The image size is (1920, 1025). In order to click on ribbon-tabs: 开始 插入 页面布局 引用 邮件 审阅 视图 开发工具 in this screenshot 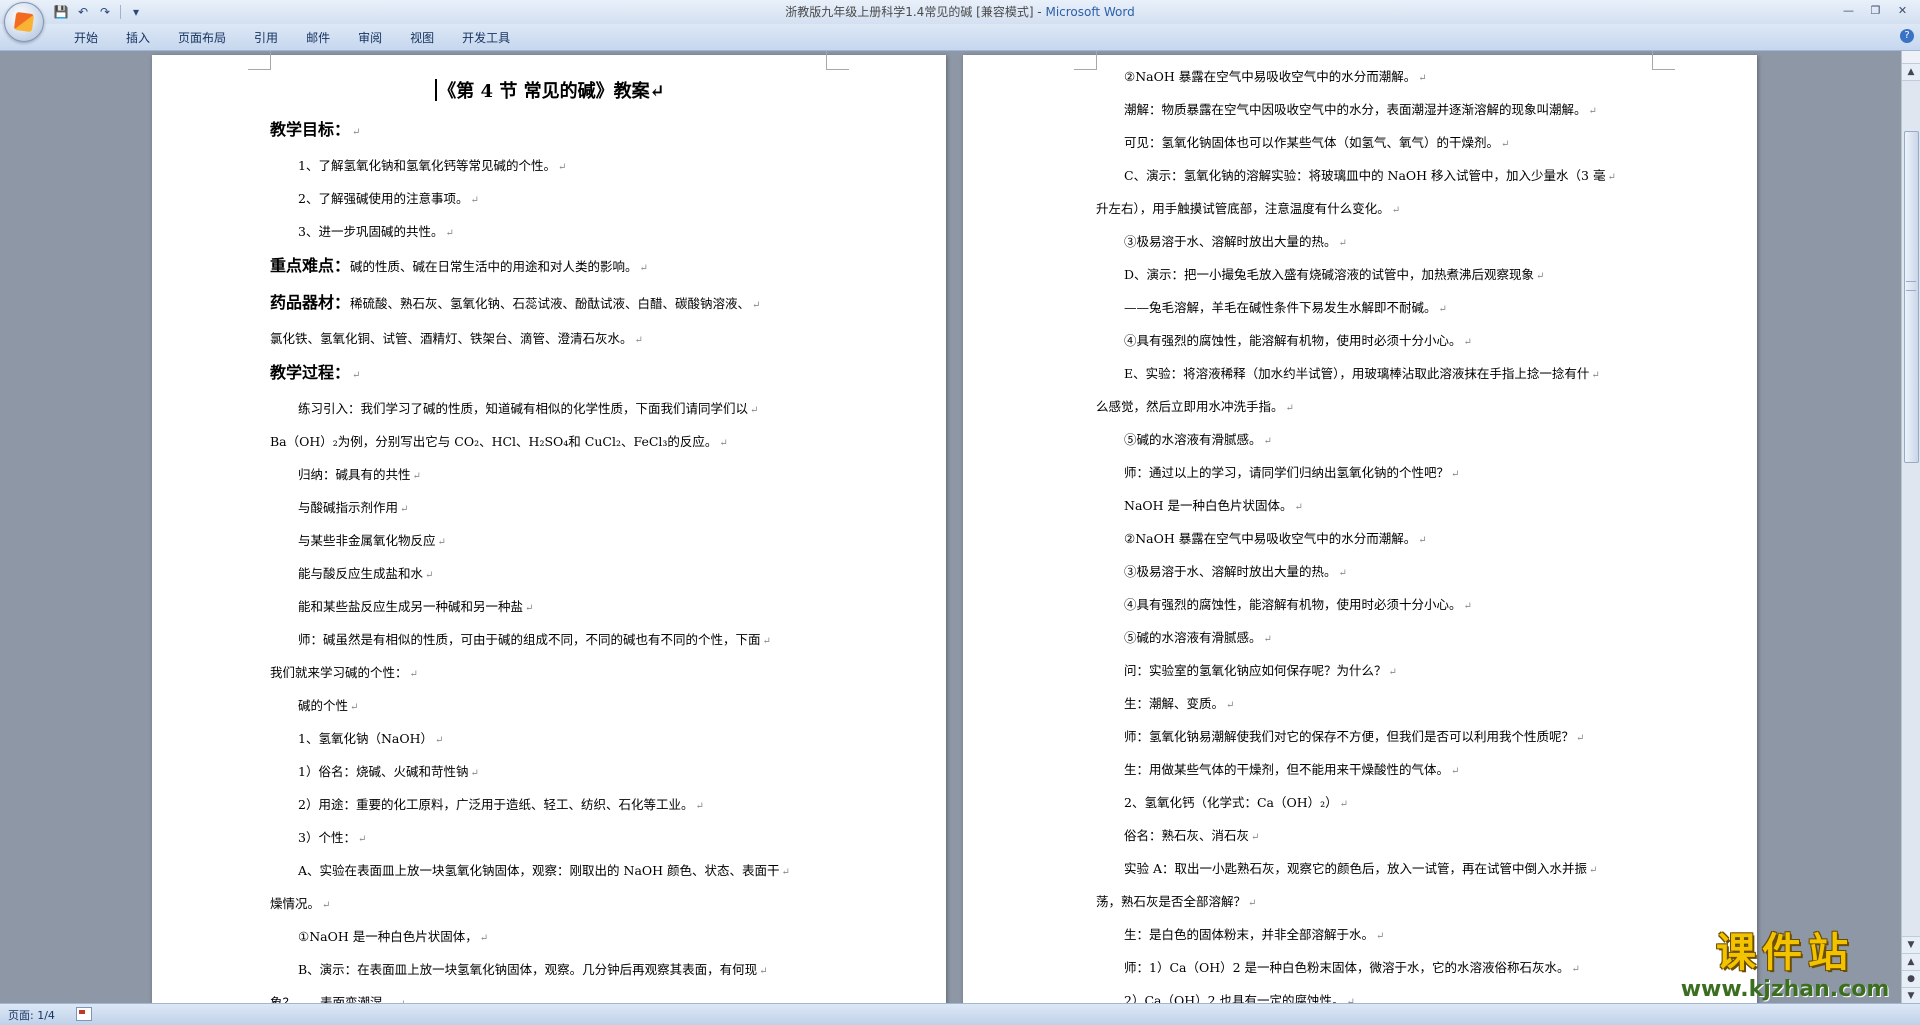, I will do `click(292, 38)`.